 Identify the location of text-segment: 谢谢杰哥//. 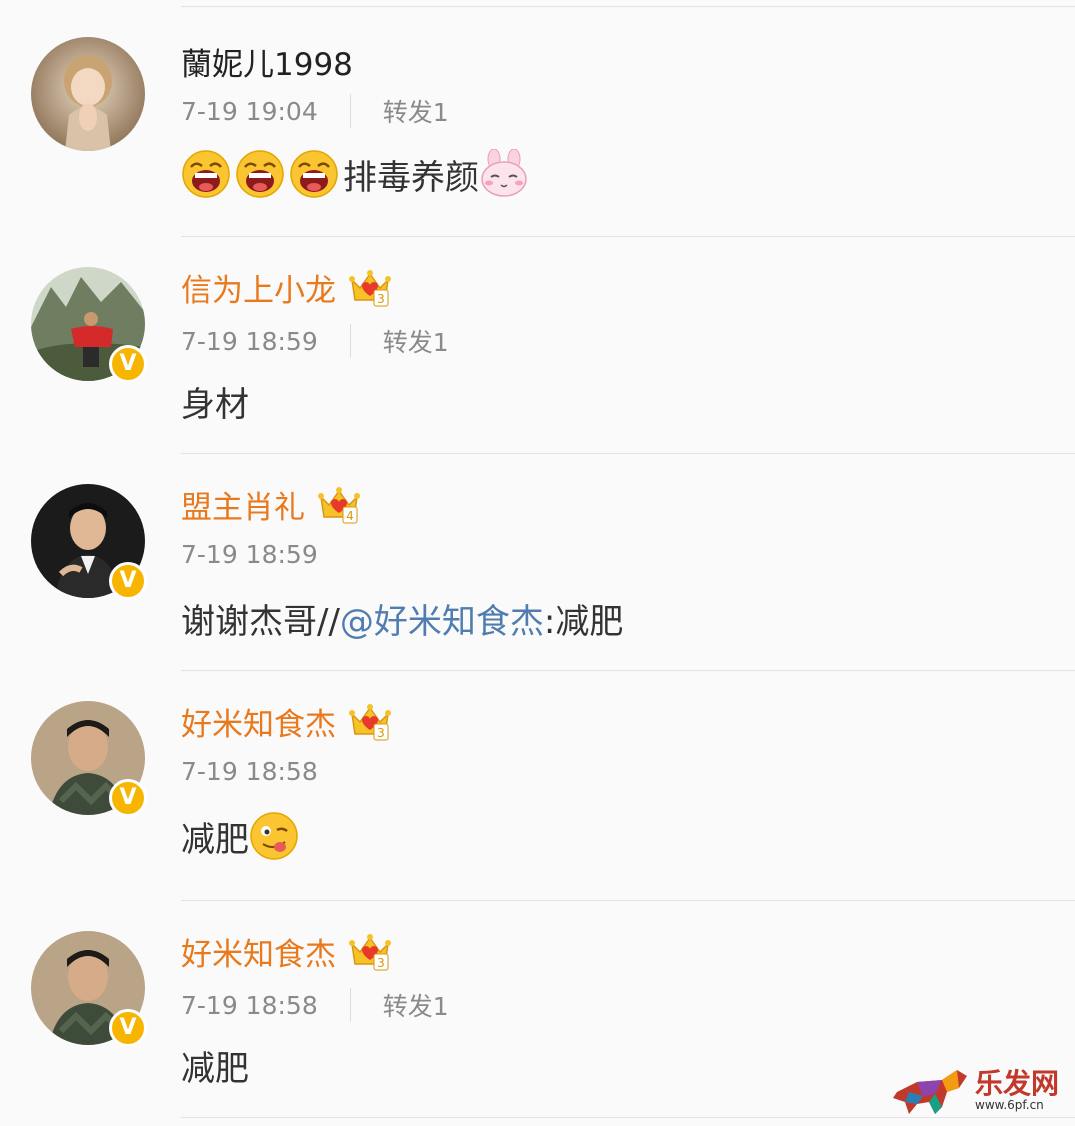
(260, 622).